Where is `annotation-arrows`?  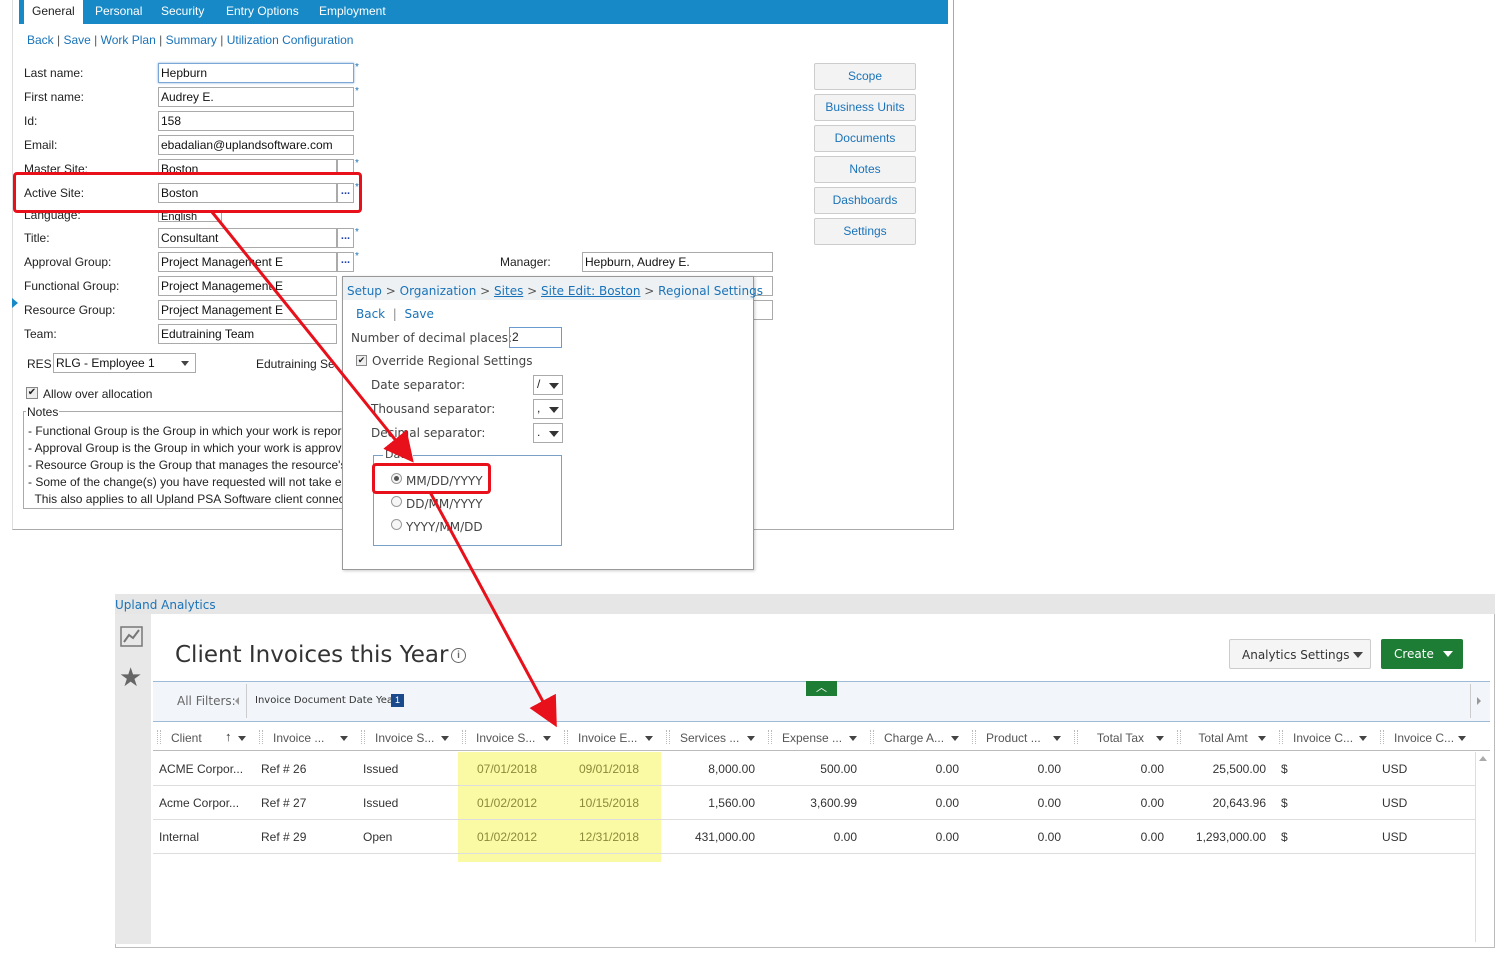 annotation-arrows is located at coordinates (383, 469).